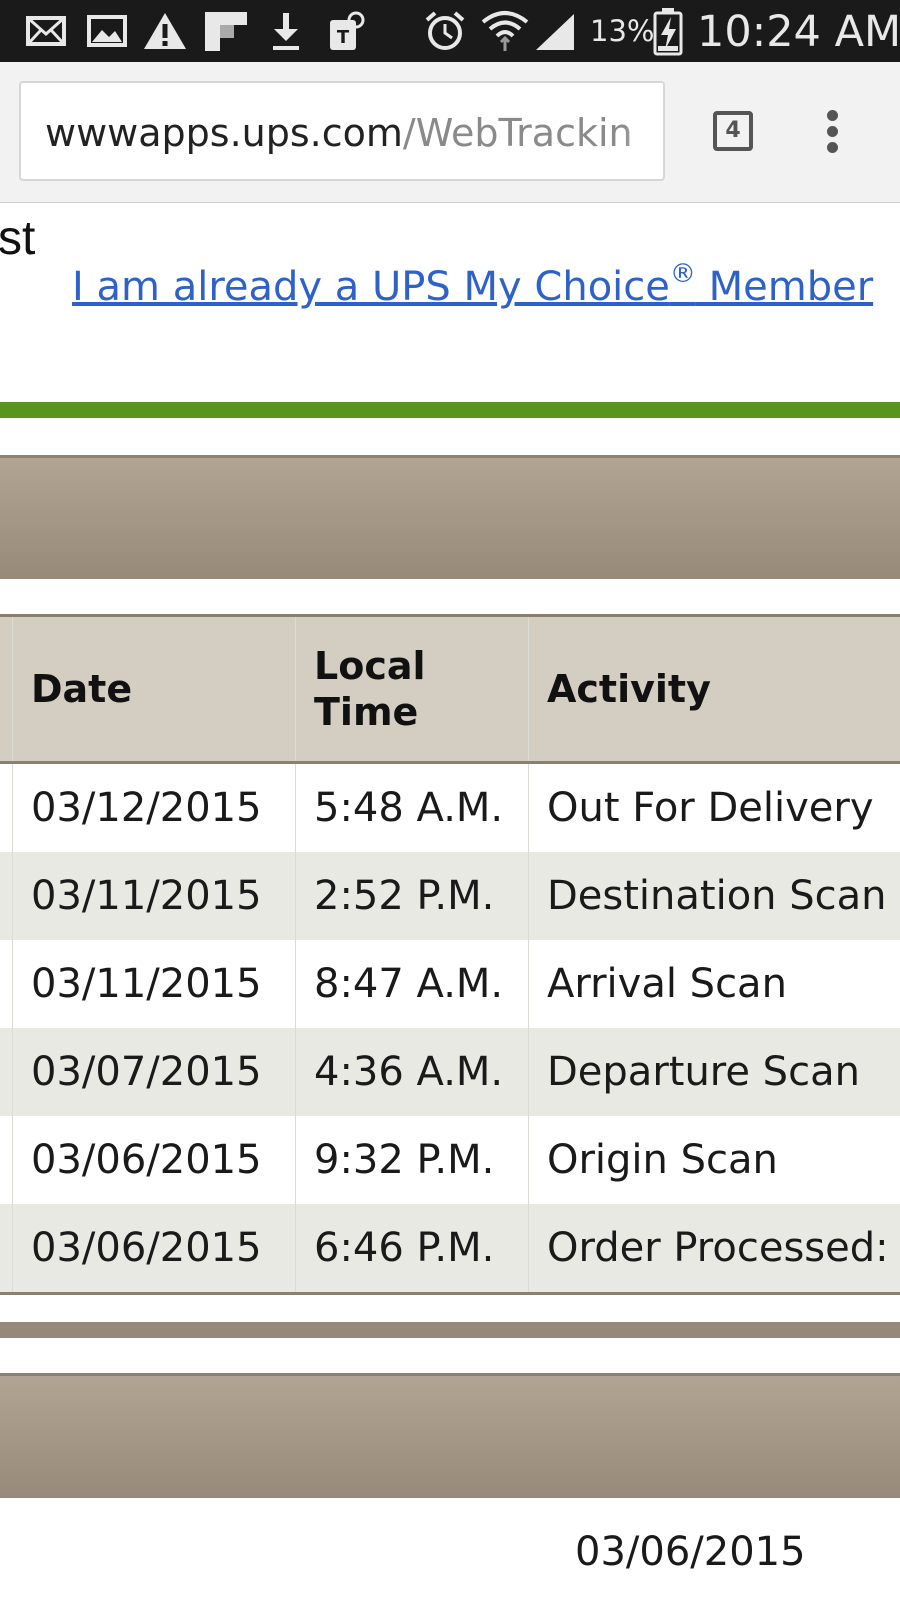 This screenshot has height=1600, width=900. I want to click on table-row: 03/11/2015 2:52 P.M. Destination Scan, so click(450, 896).